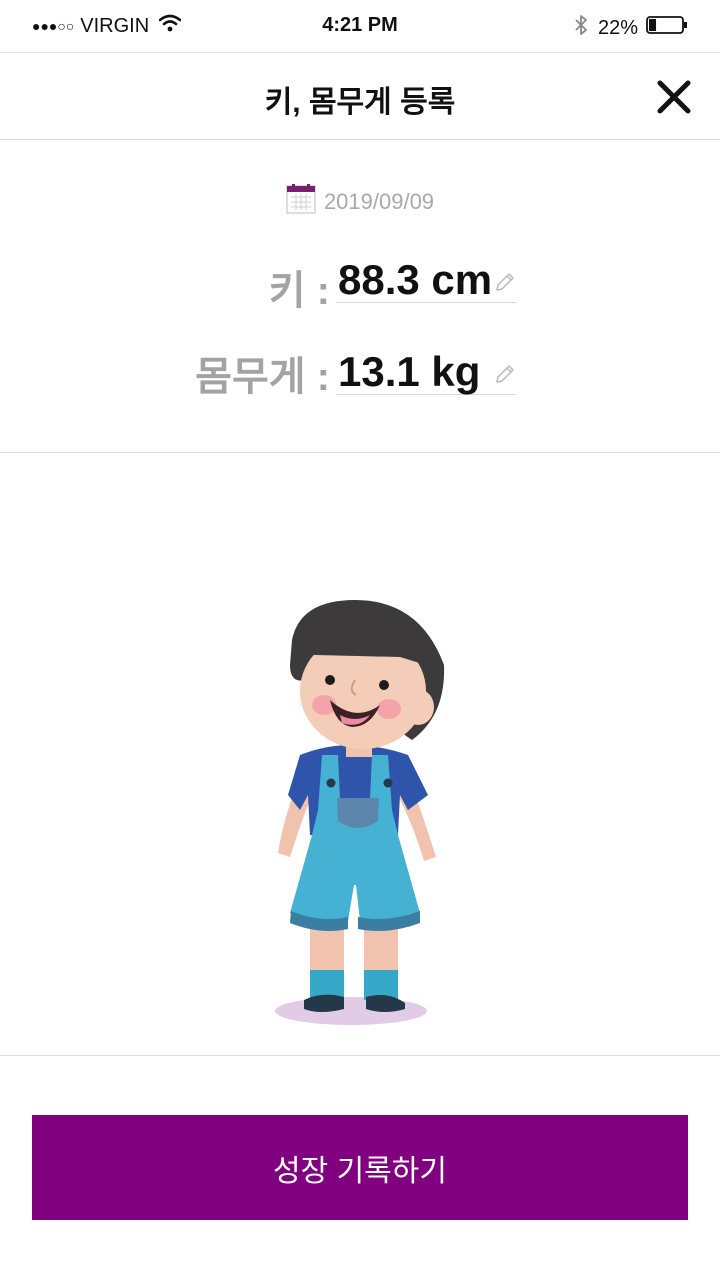  Describe the element at coordinates (667, 28) in the screenshot. I see `battery-icon` at that location.